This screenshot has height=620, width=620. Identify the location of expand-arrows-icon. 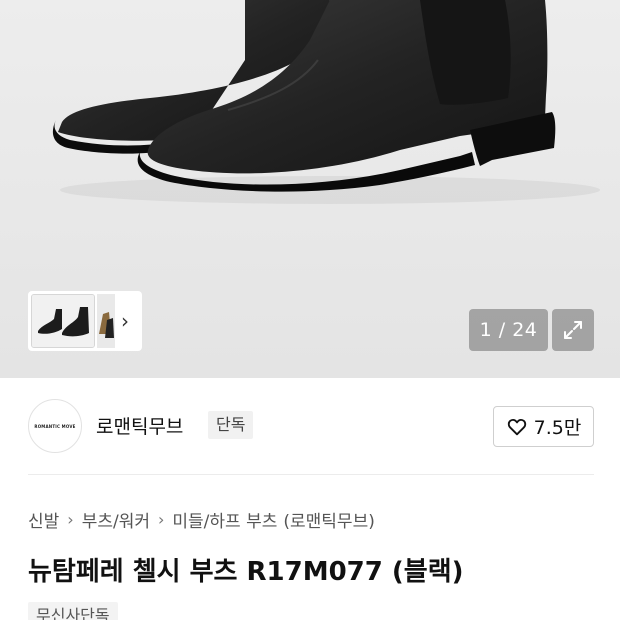
(573, 330).